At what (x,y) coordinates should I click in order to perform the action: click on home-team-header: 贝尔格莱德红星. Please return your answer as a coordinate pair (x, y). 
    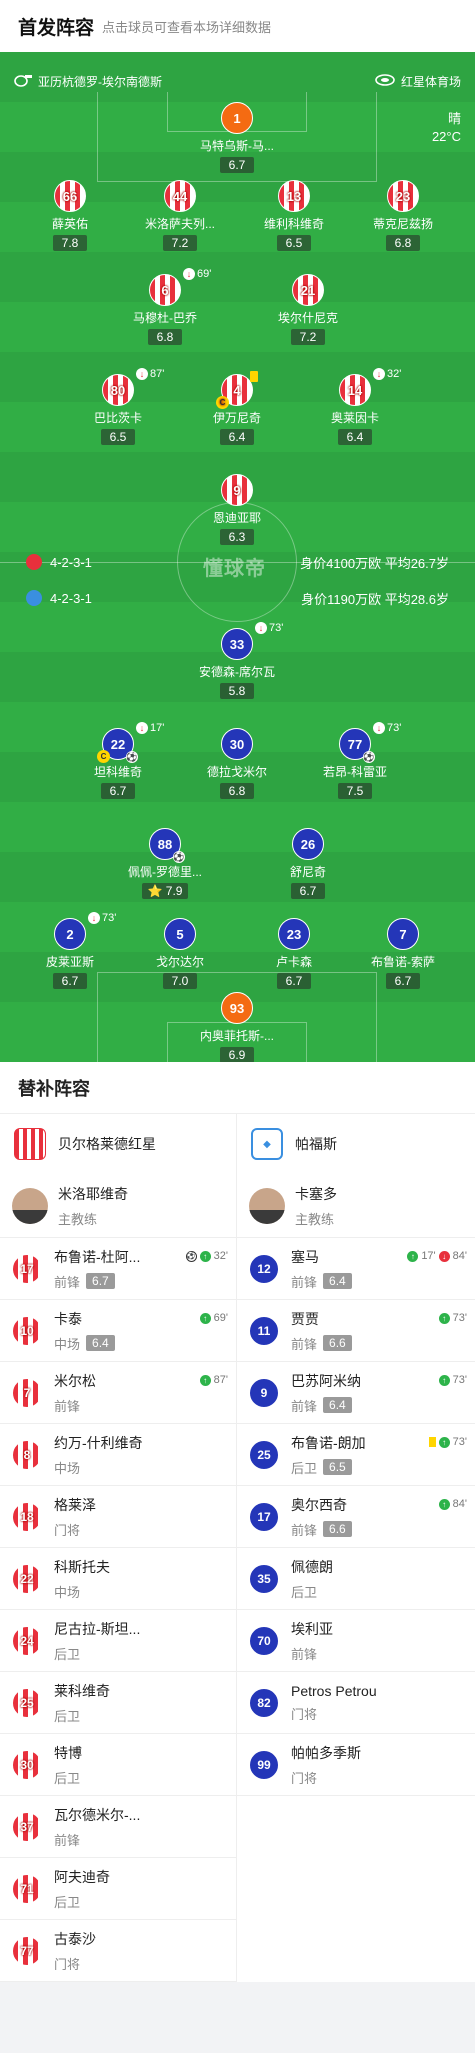
    Looking at the image, I should click on (118, 1144).